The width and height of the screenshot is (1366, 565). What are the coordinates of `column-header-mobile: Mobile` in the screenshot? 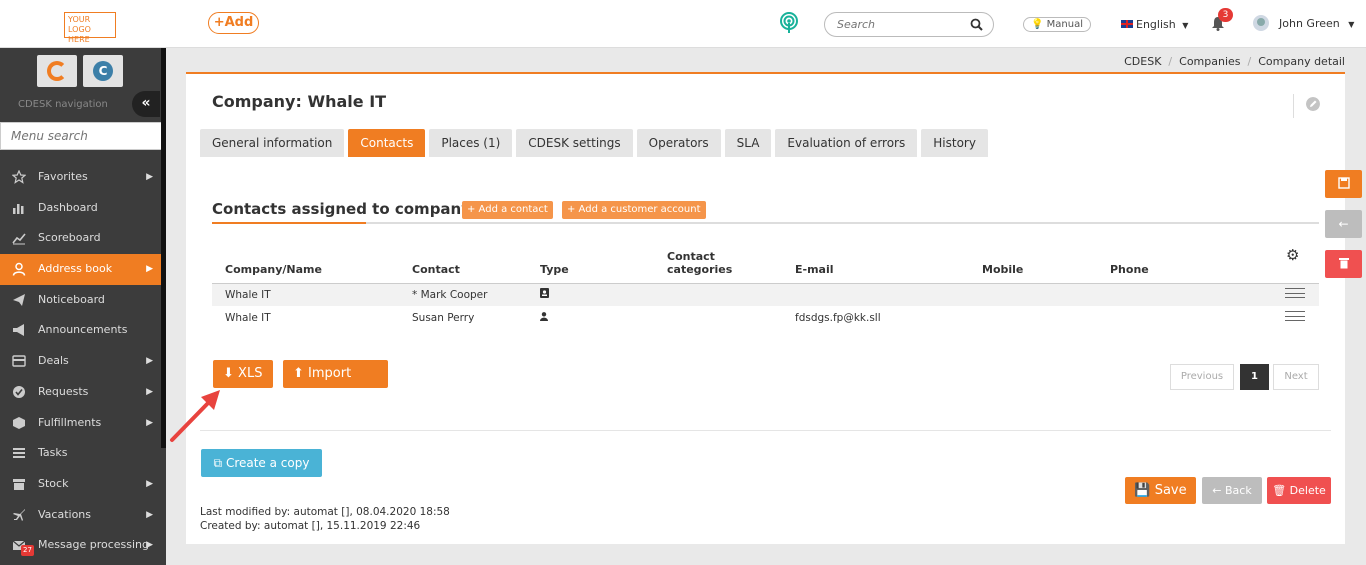 It's located at (1033, 265).